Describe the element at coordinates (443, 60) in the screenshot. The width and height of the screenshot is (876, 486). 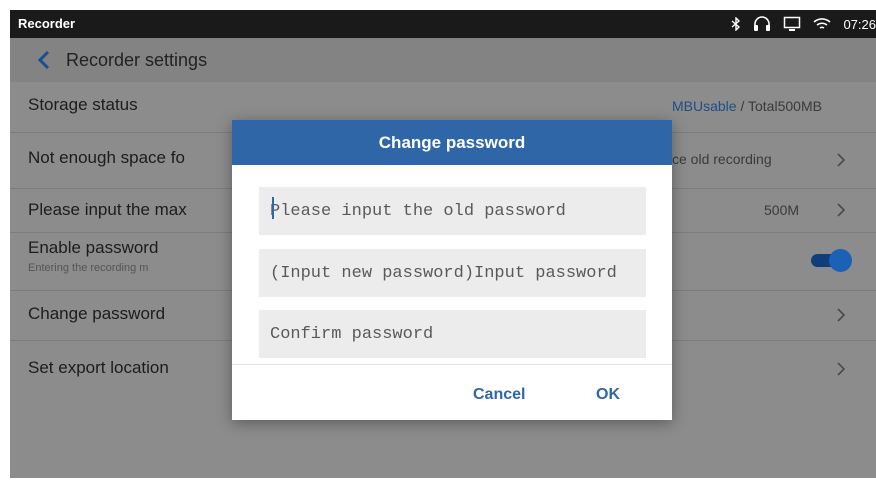
I see `toolbar: Recorder settings` at that location.